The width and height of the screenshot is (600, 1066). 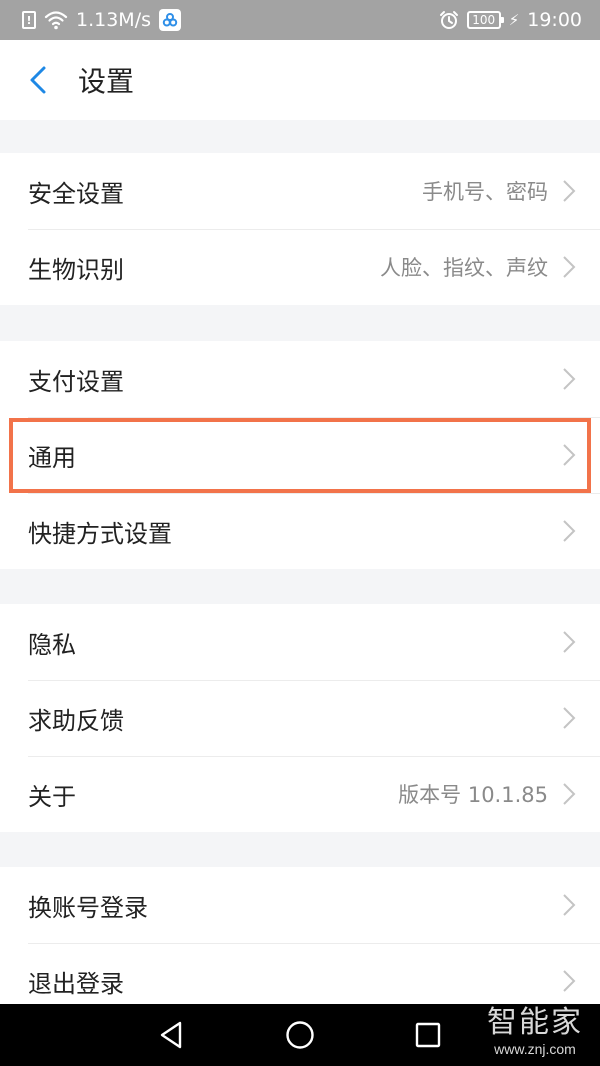 What do you see at coordinates (300, 1035) in the screenshot?
I see `home-circle-icon` at bounding box center [300, 1035].